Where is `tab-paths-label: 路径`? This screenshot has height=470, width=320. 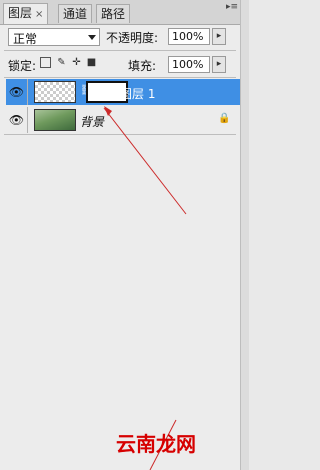 tab-paths-label: 路径 is located at coordinates (113, 14).